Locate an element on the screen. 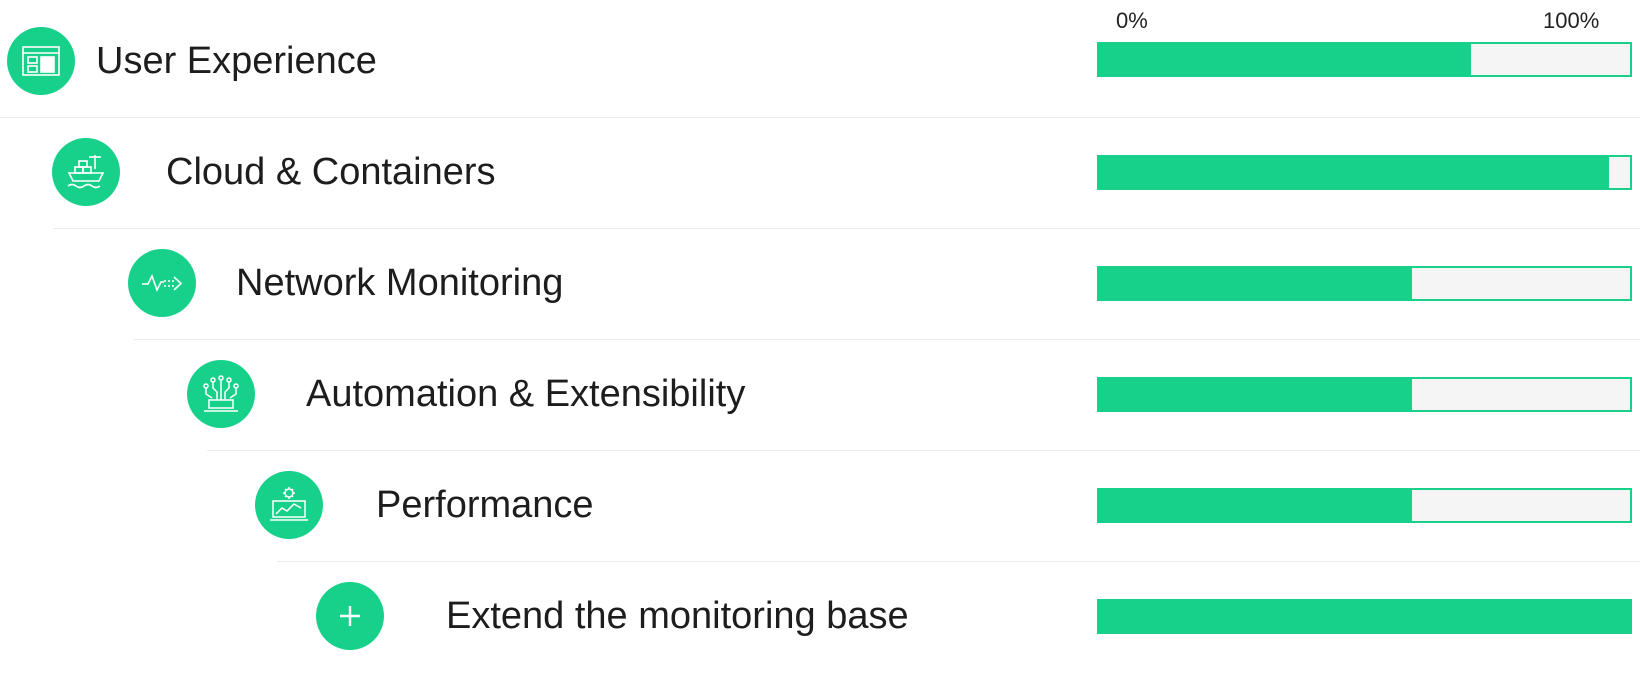 The height and width of the screenshot is (673, 1640). item-label: Performance is located at coordinates (485, 505).